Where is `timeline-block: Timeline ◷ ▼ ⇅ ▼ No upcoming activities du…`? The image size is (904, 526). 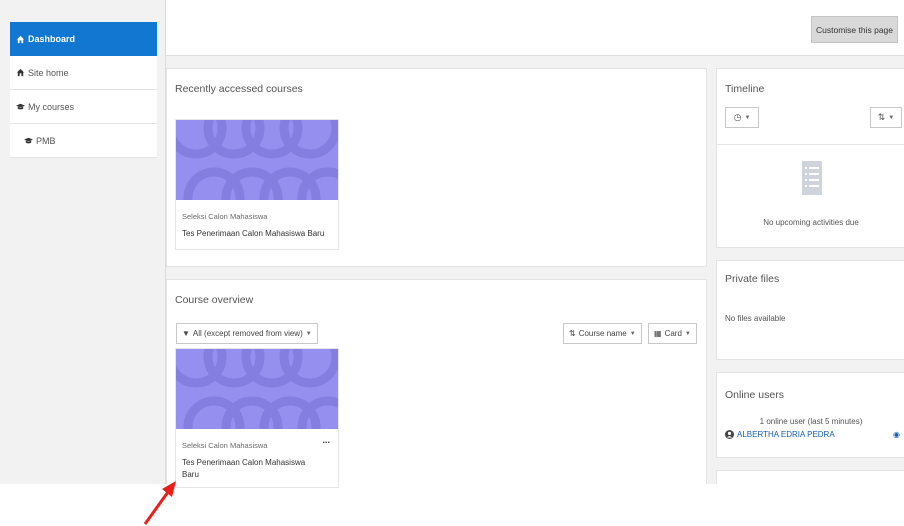 timeline-block: Timeline ◷ ▼ ⇅ ▼ No upcoming activities du… is located at coordinates (810, 158).